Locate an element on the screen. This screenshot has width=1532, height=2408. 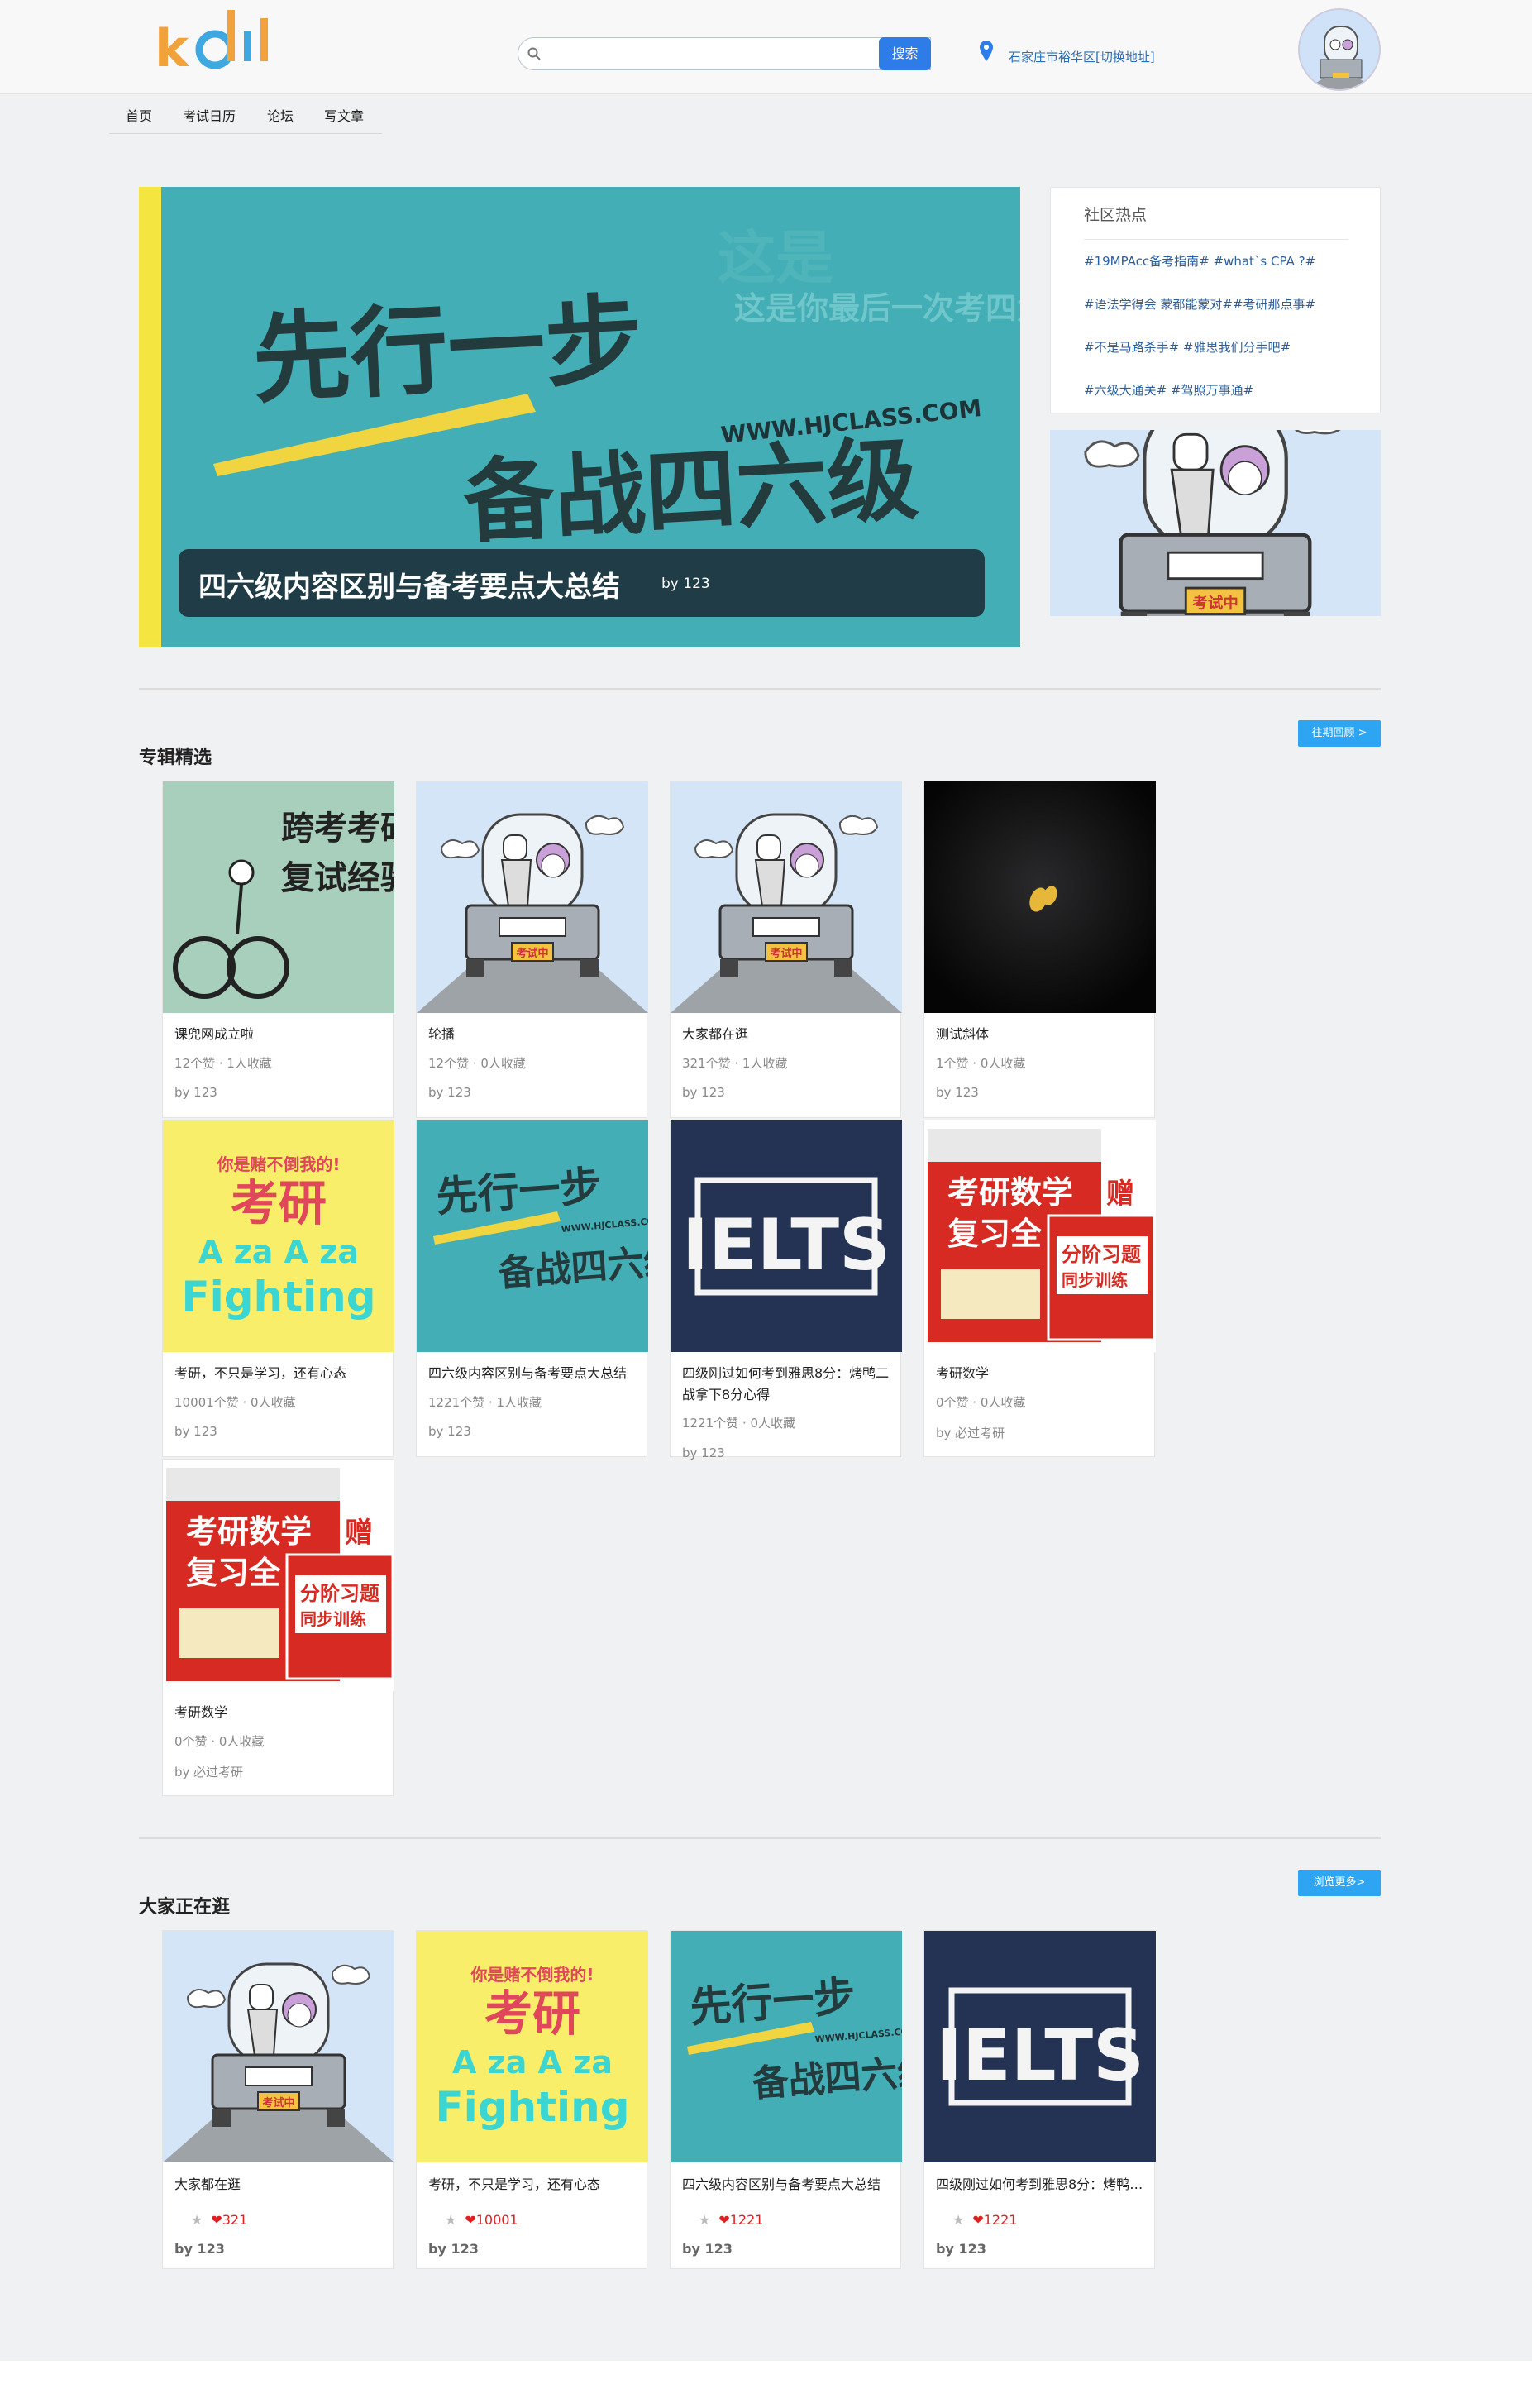
album-title: 大家都在逛 is located at coordinates (786, 1034).